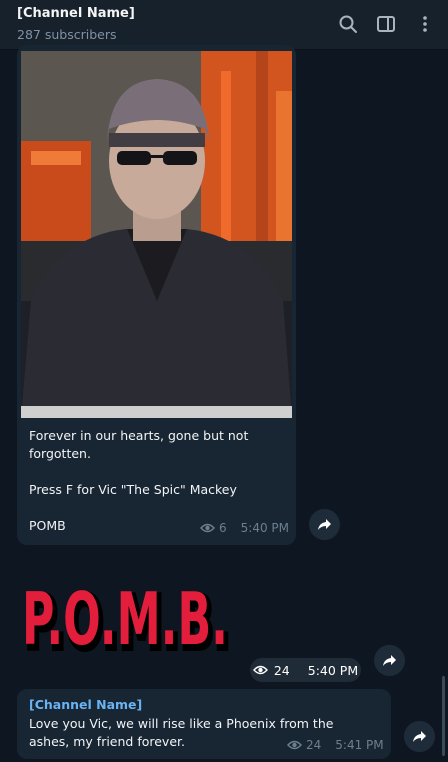 This screenshot has height=762, width=448. Describe the element at coordinates (223, 528) in the screenshot. I see `view-count: 6` at that location.